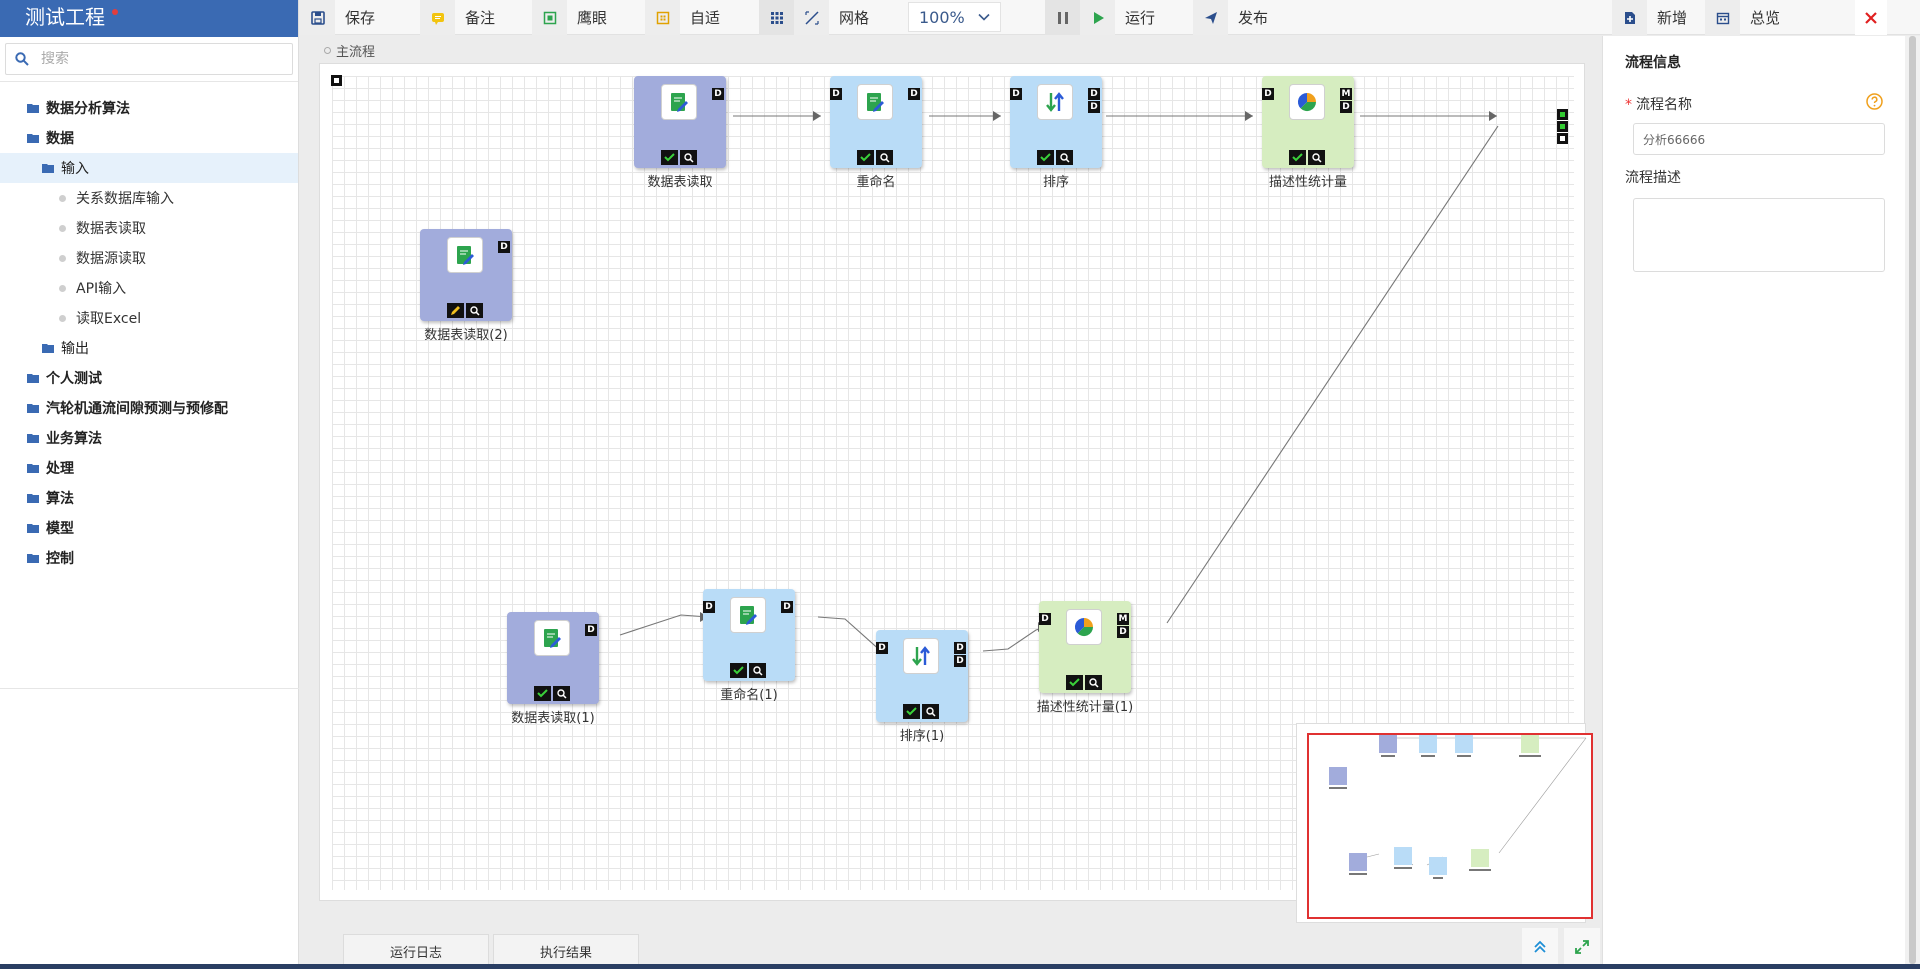  What do you see at coordinates (457, 17) in the screenshot?
I see `note-button: 备注` at bounding box center [457, 17].